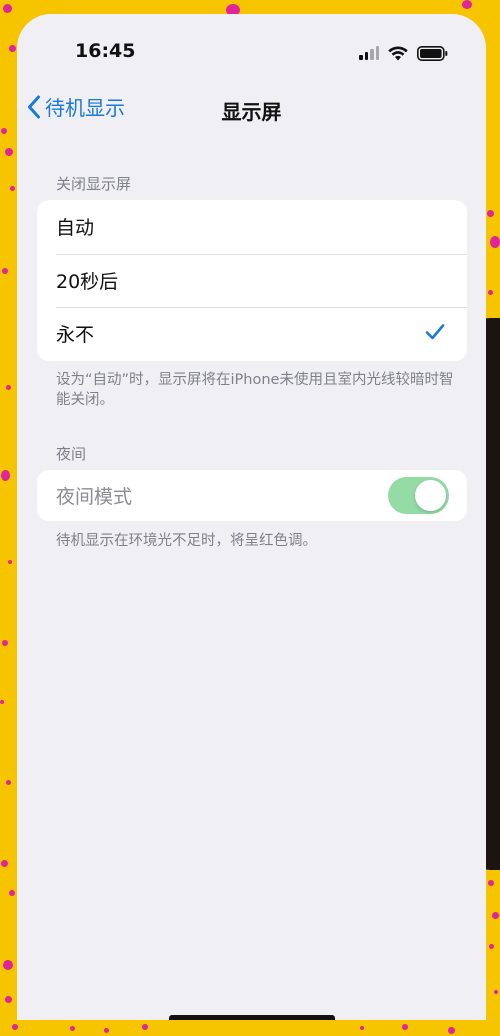 The width and height of the screenshot is (500, 1036). I want to click on night-options-group: 夜间模式, so click(252, 495).